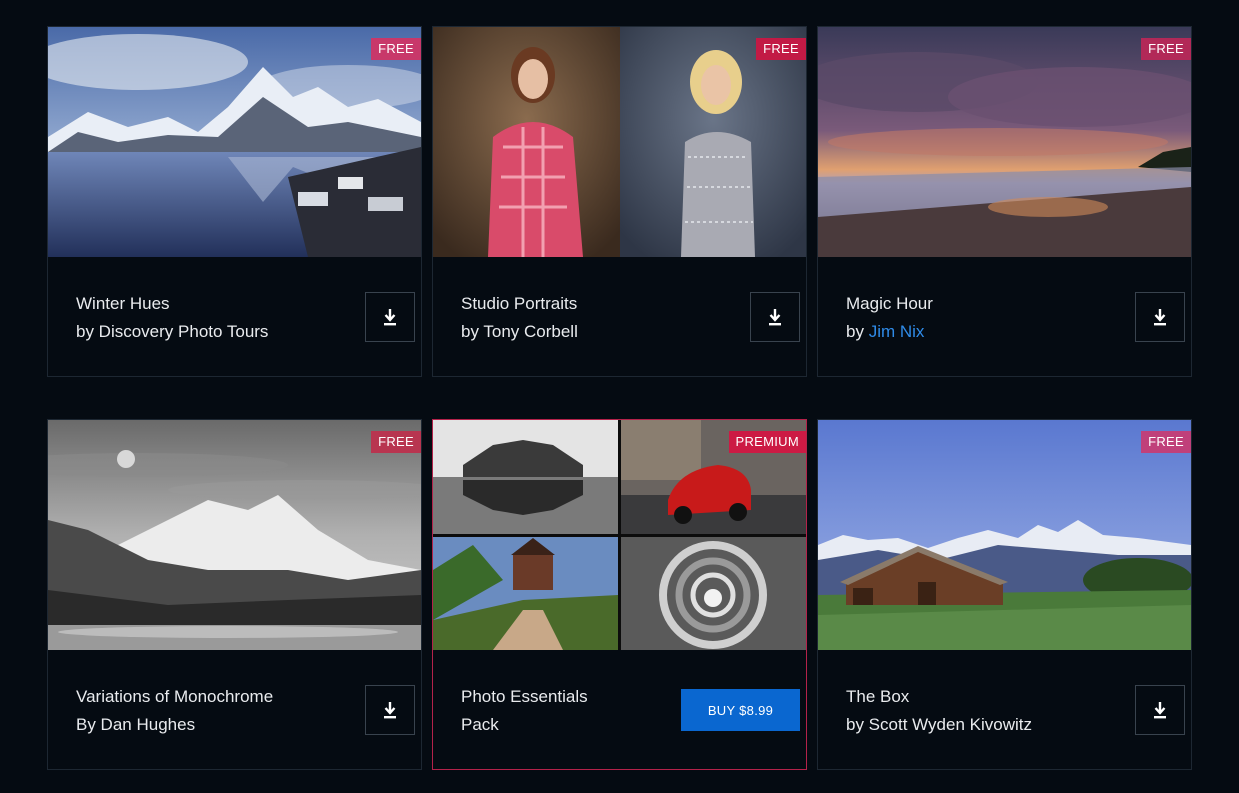 The width and height of the screenshot is (1239, 793). What do you see at coordinates (767, 442) in the screenshot?
I see `premium-badge: PREMIUM` at bounding box center [767, 442].